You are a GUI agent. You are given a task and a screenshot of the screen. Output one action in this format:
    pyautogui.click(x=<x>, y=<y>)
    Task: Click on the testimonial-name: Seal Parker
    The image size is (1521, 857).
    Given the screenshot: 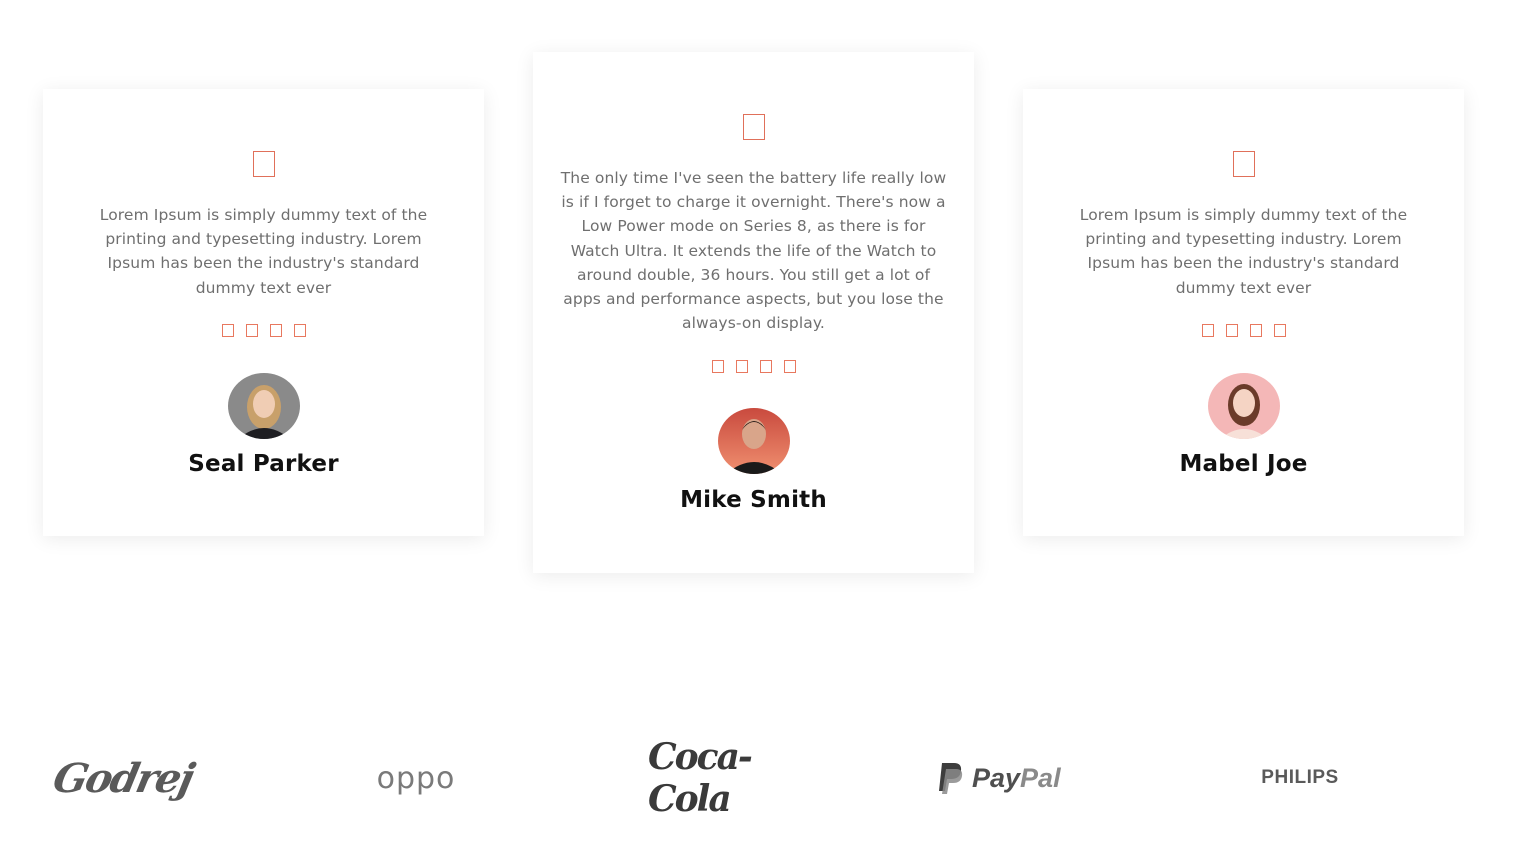 What is the action you would take?
    pyautogui.click(x=263, y=464)
    